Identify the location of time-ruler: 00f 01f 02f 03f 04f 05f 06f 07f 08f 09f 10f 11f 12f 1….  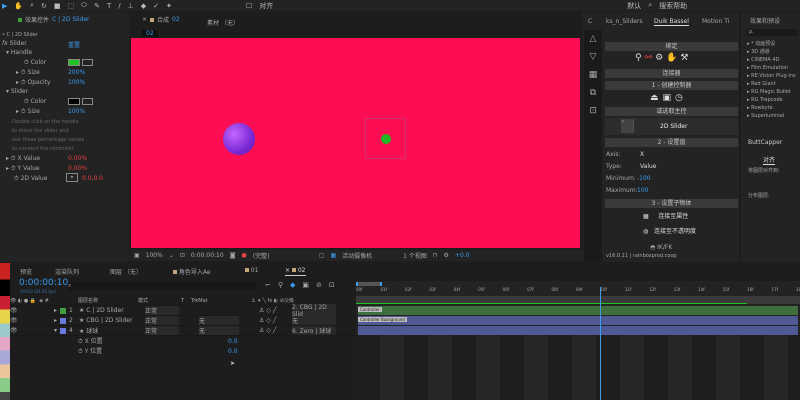
(578, 291).